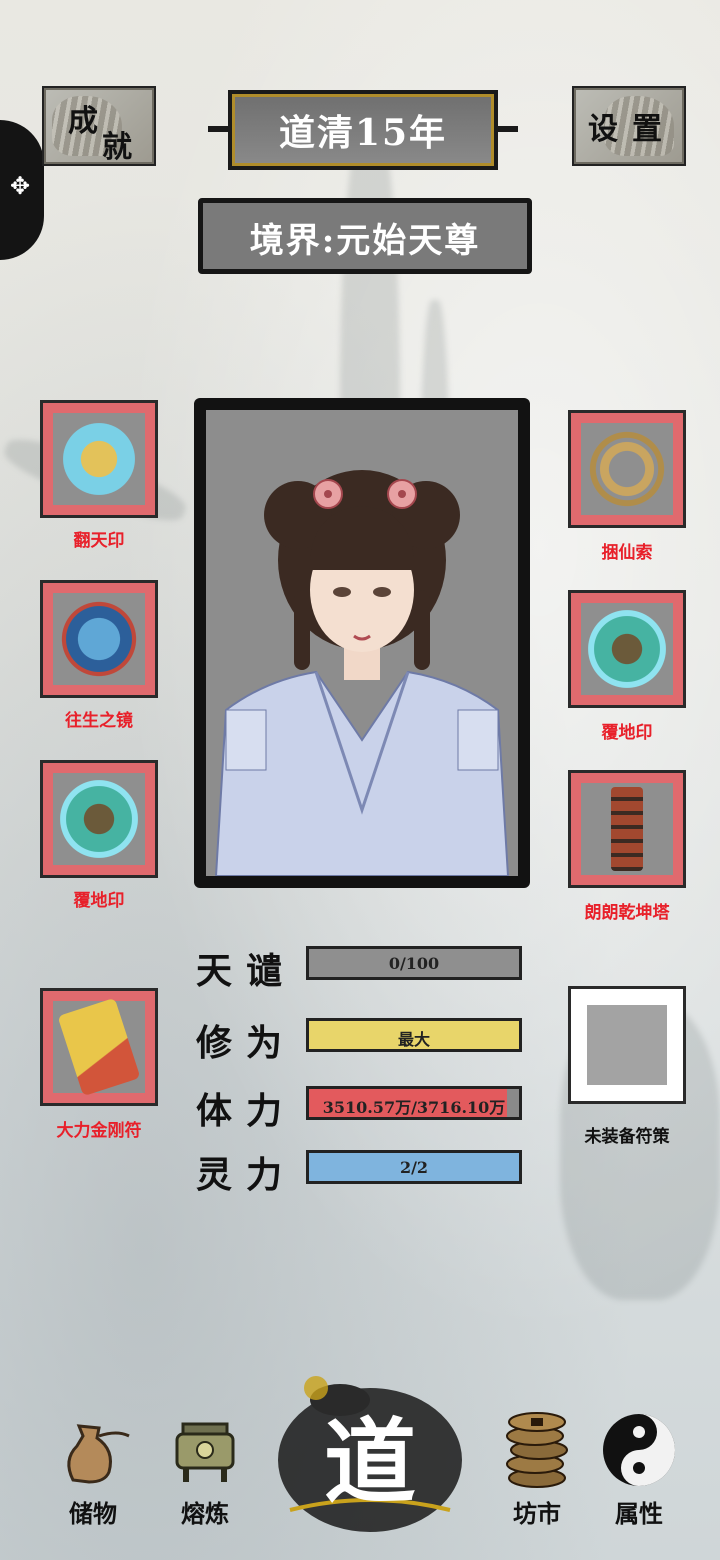 The width and height of the screenshot is (720, 1560). What do you see at coordinates (205, 1513) in the screenshot?
I see `nav-smelting-label: 熔炼` at bounding box center [205, 1513].